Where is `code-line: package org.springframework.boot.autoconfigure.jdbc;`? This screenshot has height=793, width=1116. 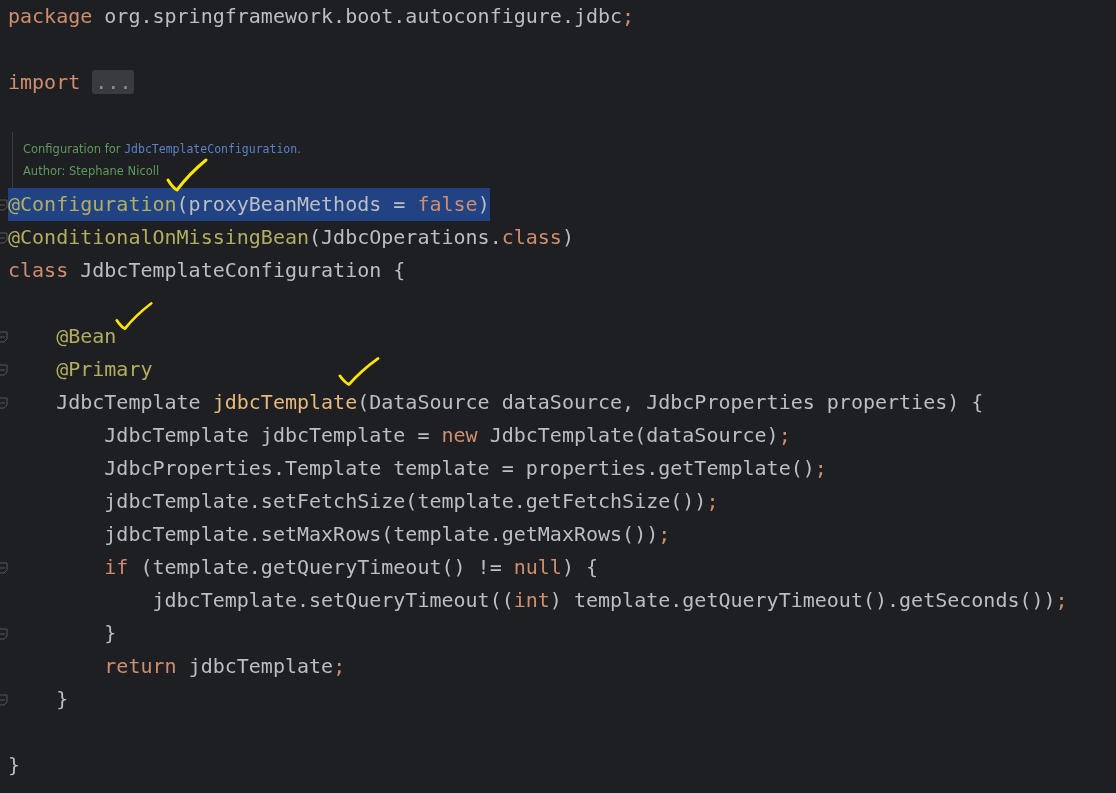 code-line: package org.springframework.boot.autoconfigure.jdbc; is located at coordinates (321, 16).